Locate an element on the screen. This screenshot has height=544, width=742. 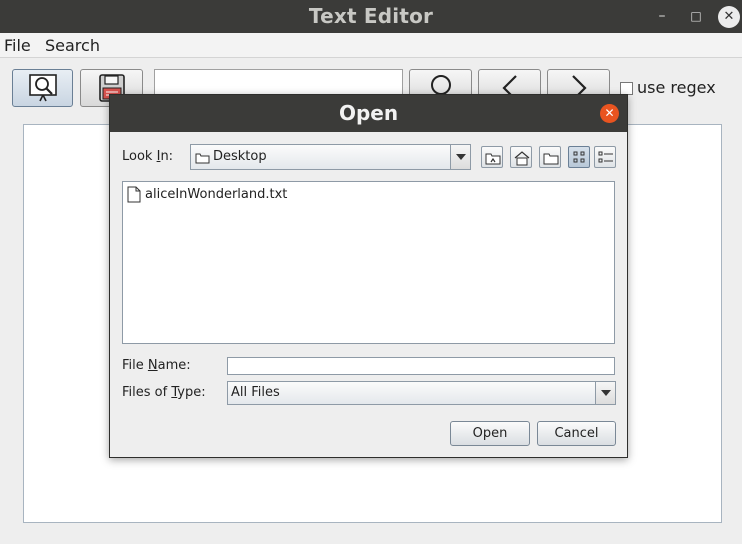
home-button is located at coordinates (521, 157).